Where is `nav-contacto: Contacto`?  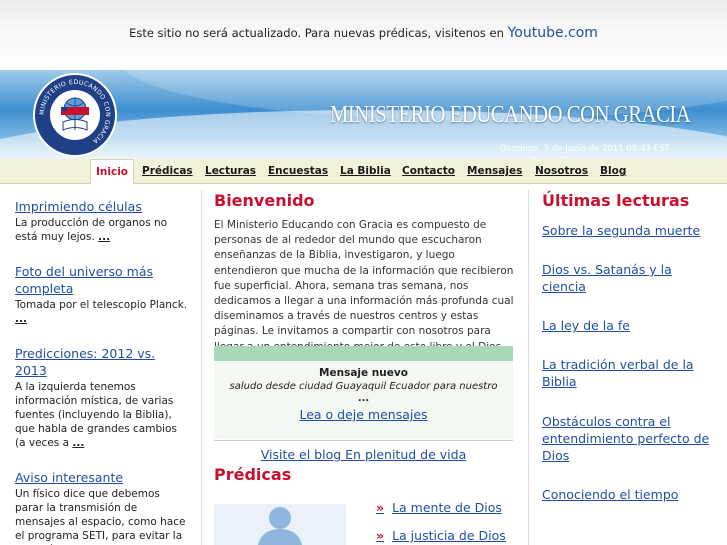
nav-contacto: Contacto is located at coordinates (428, 171).